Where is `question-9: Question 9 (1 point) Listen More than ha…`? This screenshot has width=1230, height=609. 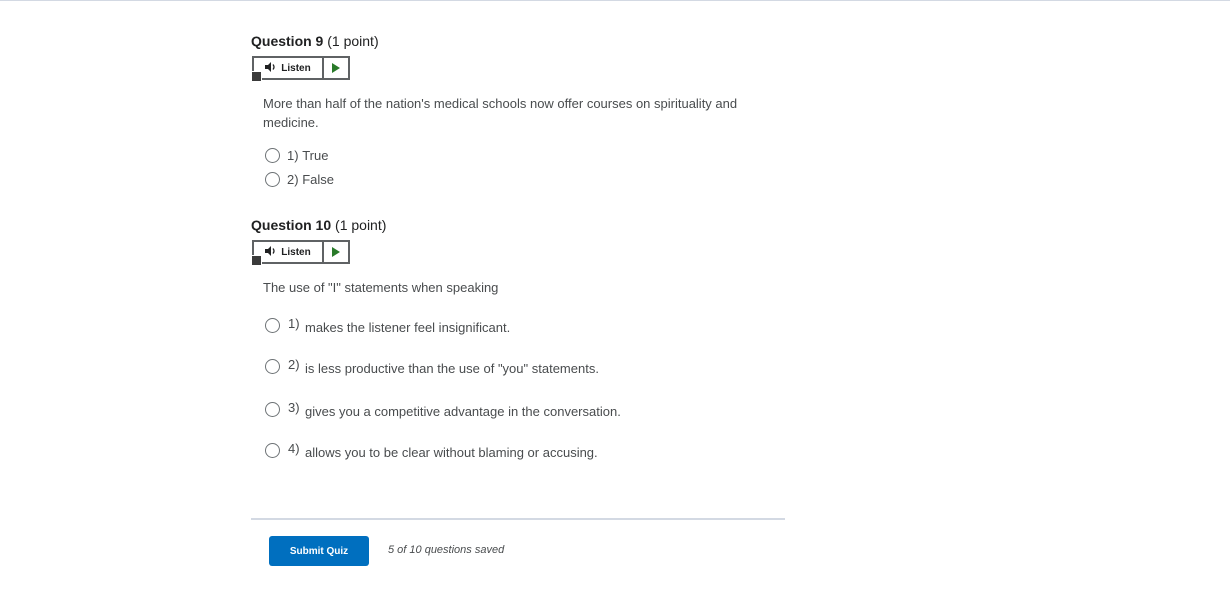 question-9: Question 9 (1 point) Listen More than ha… is located at coordinates (494, 109).